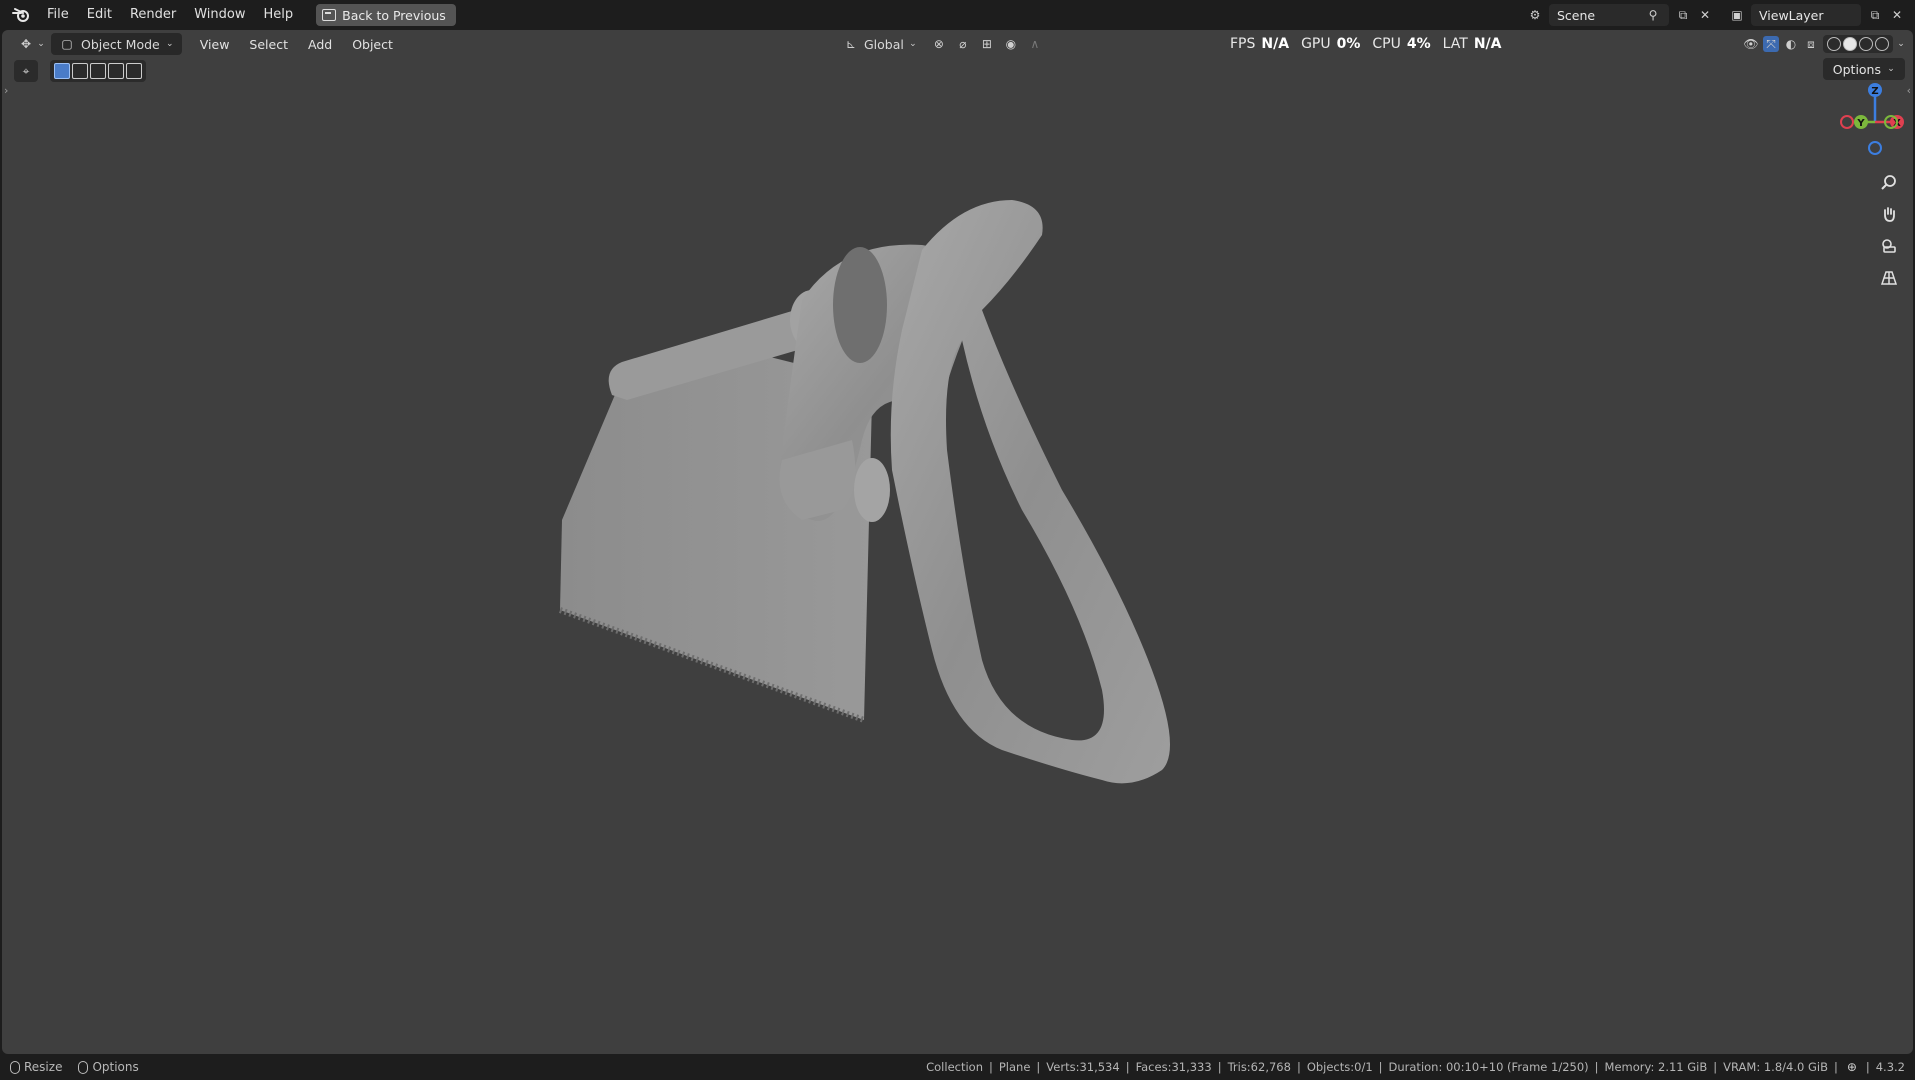 The width and height of the screenshot is (1915, 1080). Describe the element at coordinates (83, 1067) in the screenshot. I see `mouse-right-icon` at that location.